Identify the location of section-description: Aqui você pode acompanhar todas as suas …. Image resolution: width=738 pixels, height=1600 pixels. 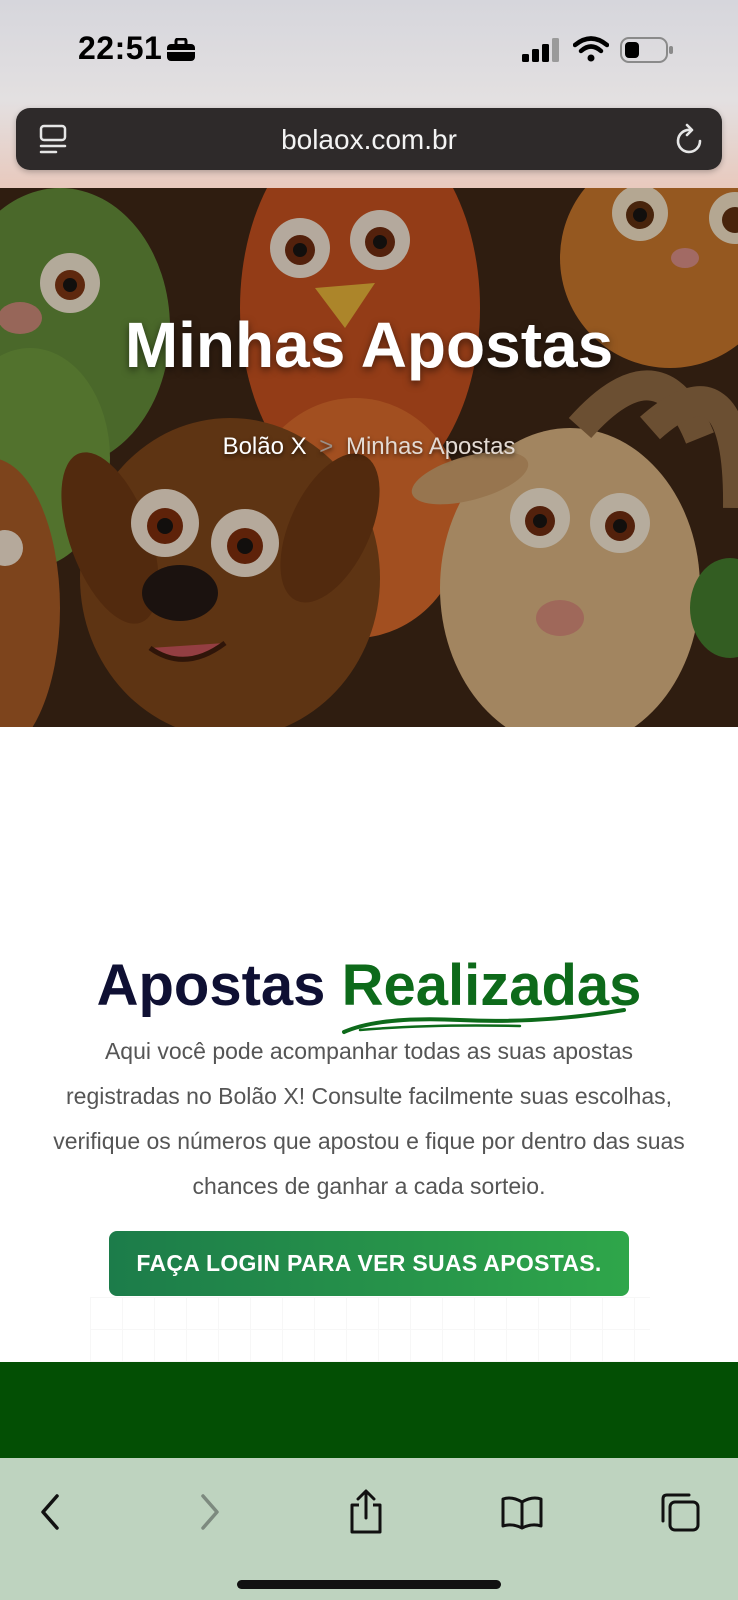
(369, 1118).